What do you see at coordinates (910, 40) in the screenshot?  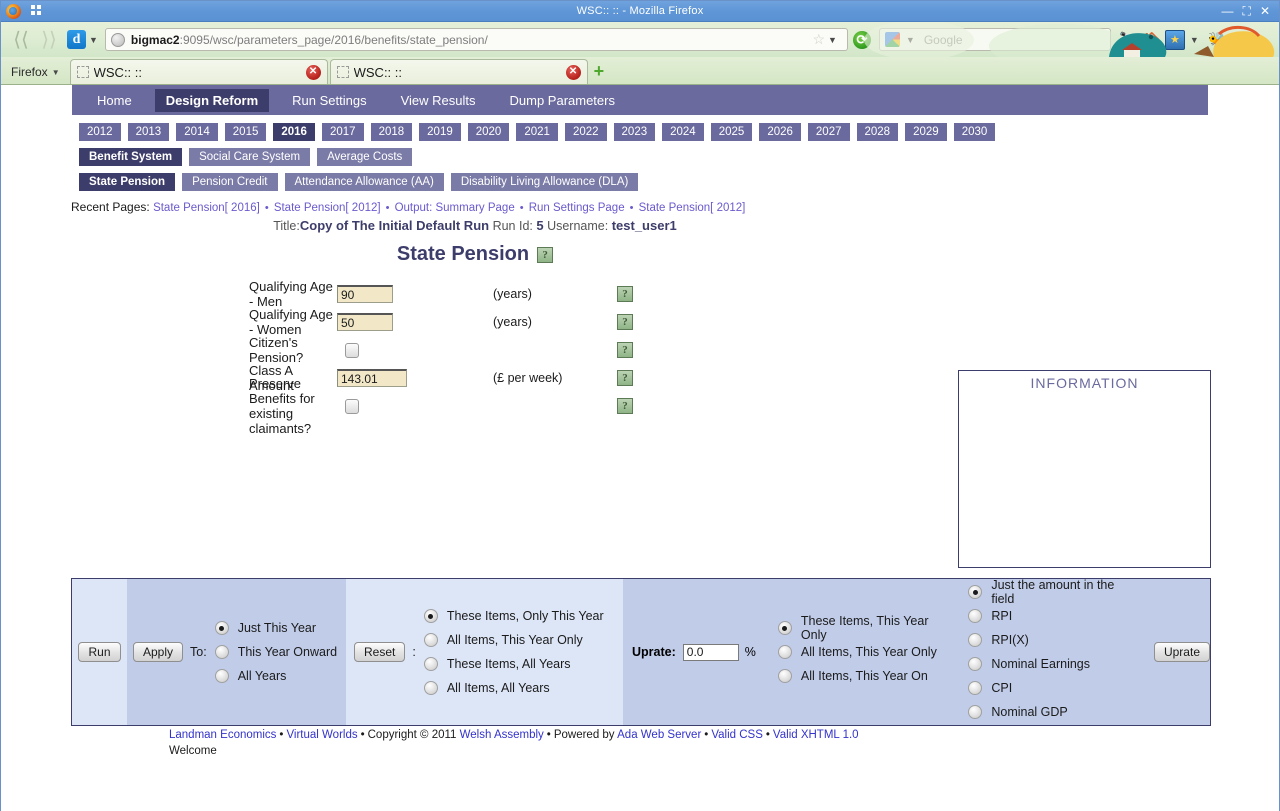 I see `search-engine-chevron-down-icon: ▼` at bounding box center [910, 40].